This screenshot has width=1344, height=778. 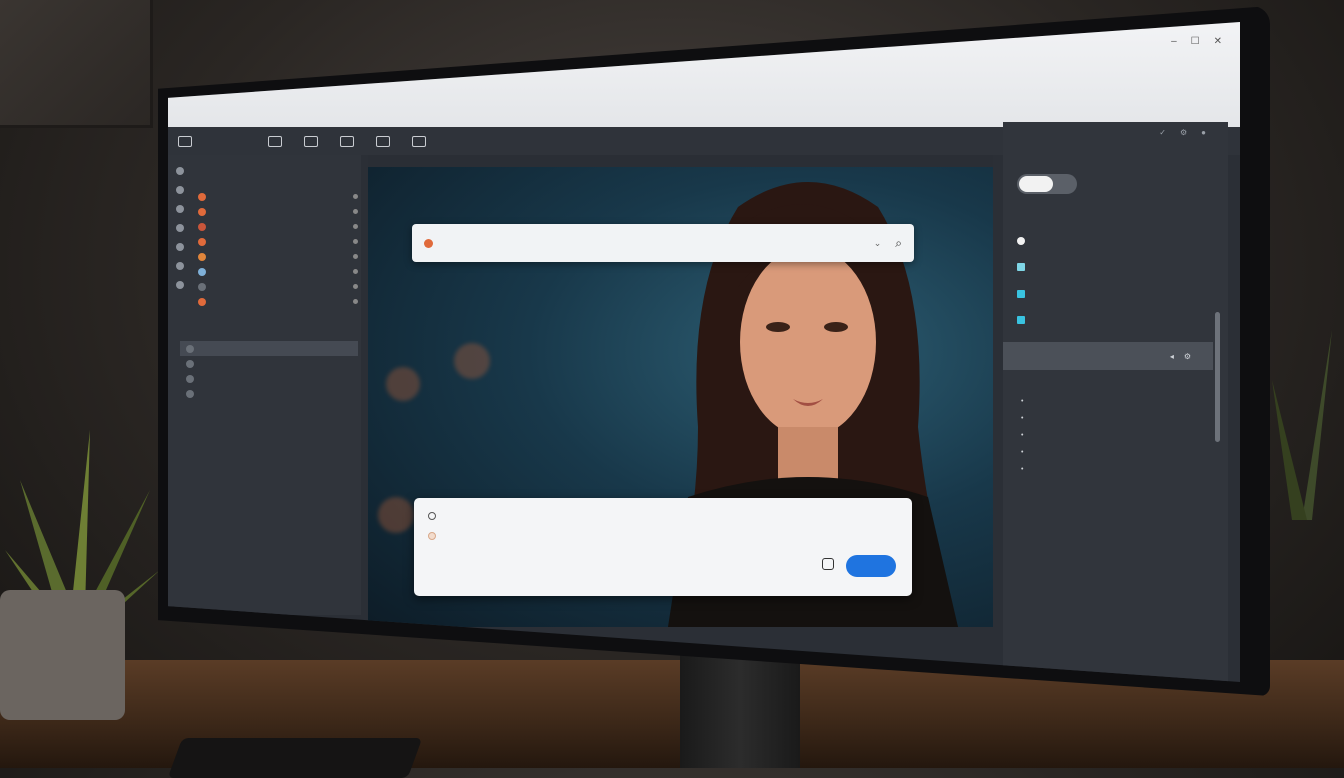 I want to click on panel-scrollbar, so click(x=1217, y=377).